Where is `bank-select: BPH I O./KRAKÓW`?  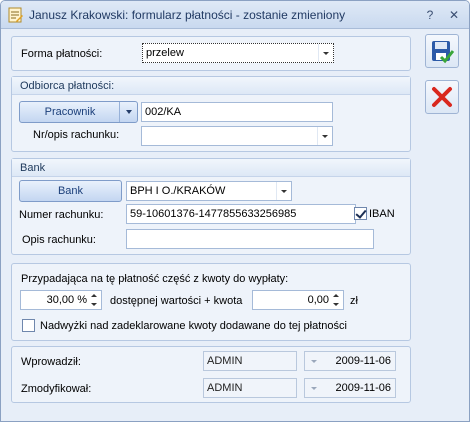 bank-select: BPH I O./KRAKÓW is located at coordinates (209, 191).